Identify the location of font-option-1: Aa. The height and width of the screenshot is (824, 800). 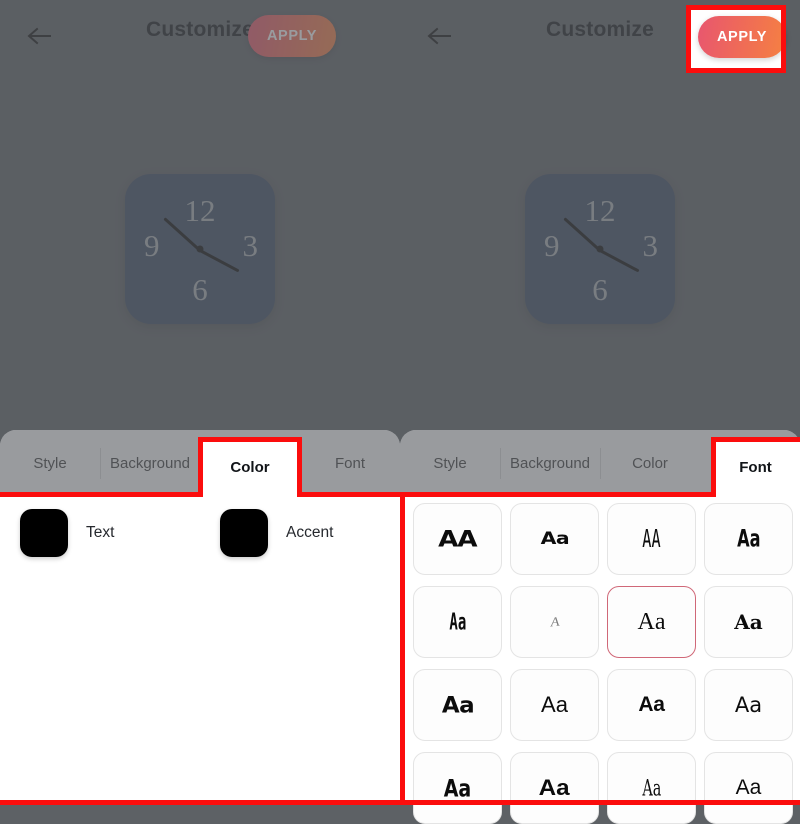
(554, 539).